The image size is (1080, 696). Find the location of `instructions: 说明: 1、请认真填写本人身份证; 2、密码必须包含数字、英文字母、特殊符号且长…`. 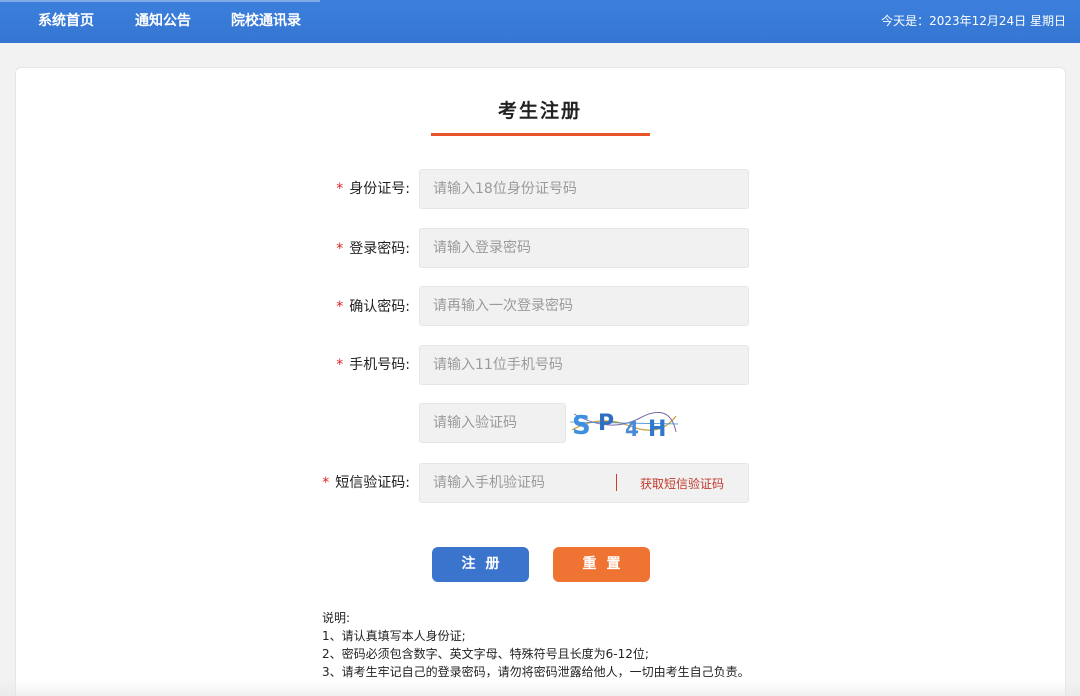

instructions: 说明: 1、请认真填写本人身份证; 2、密码必须包含数字、英文字母、特殊符号且长… is located at coordinates (536, 645).